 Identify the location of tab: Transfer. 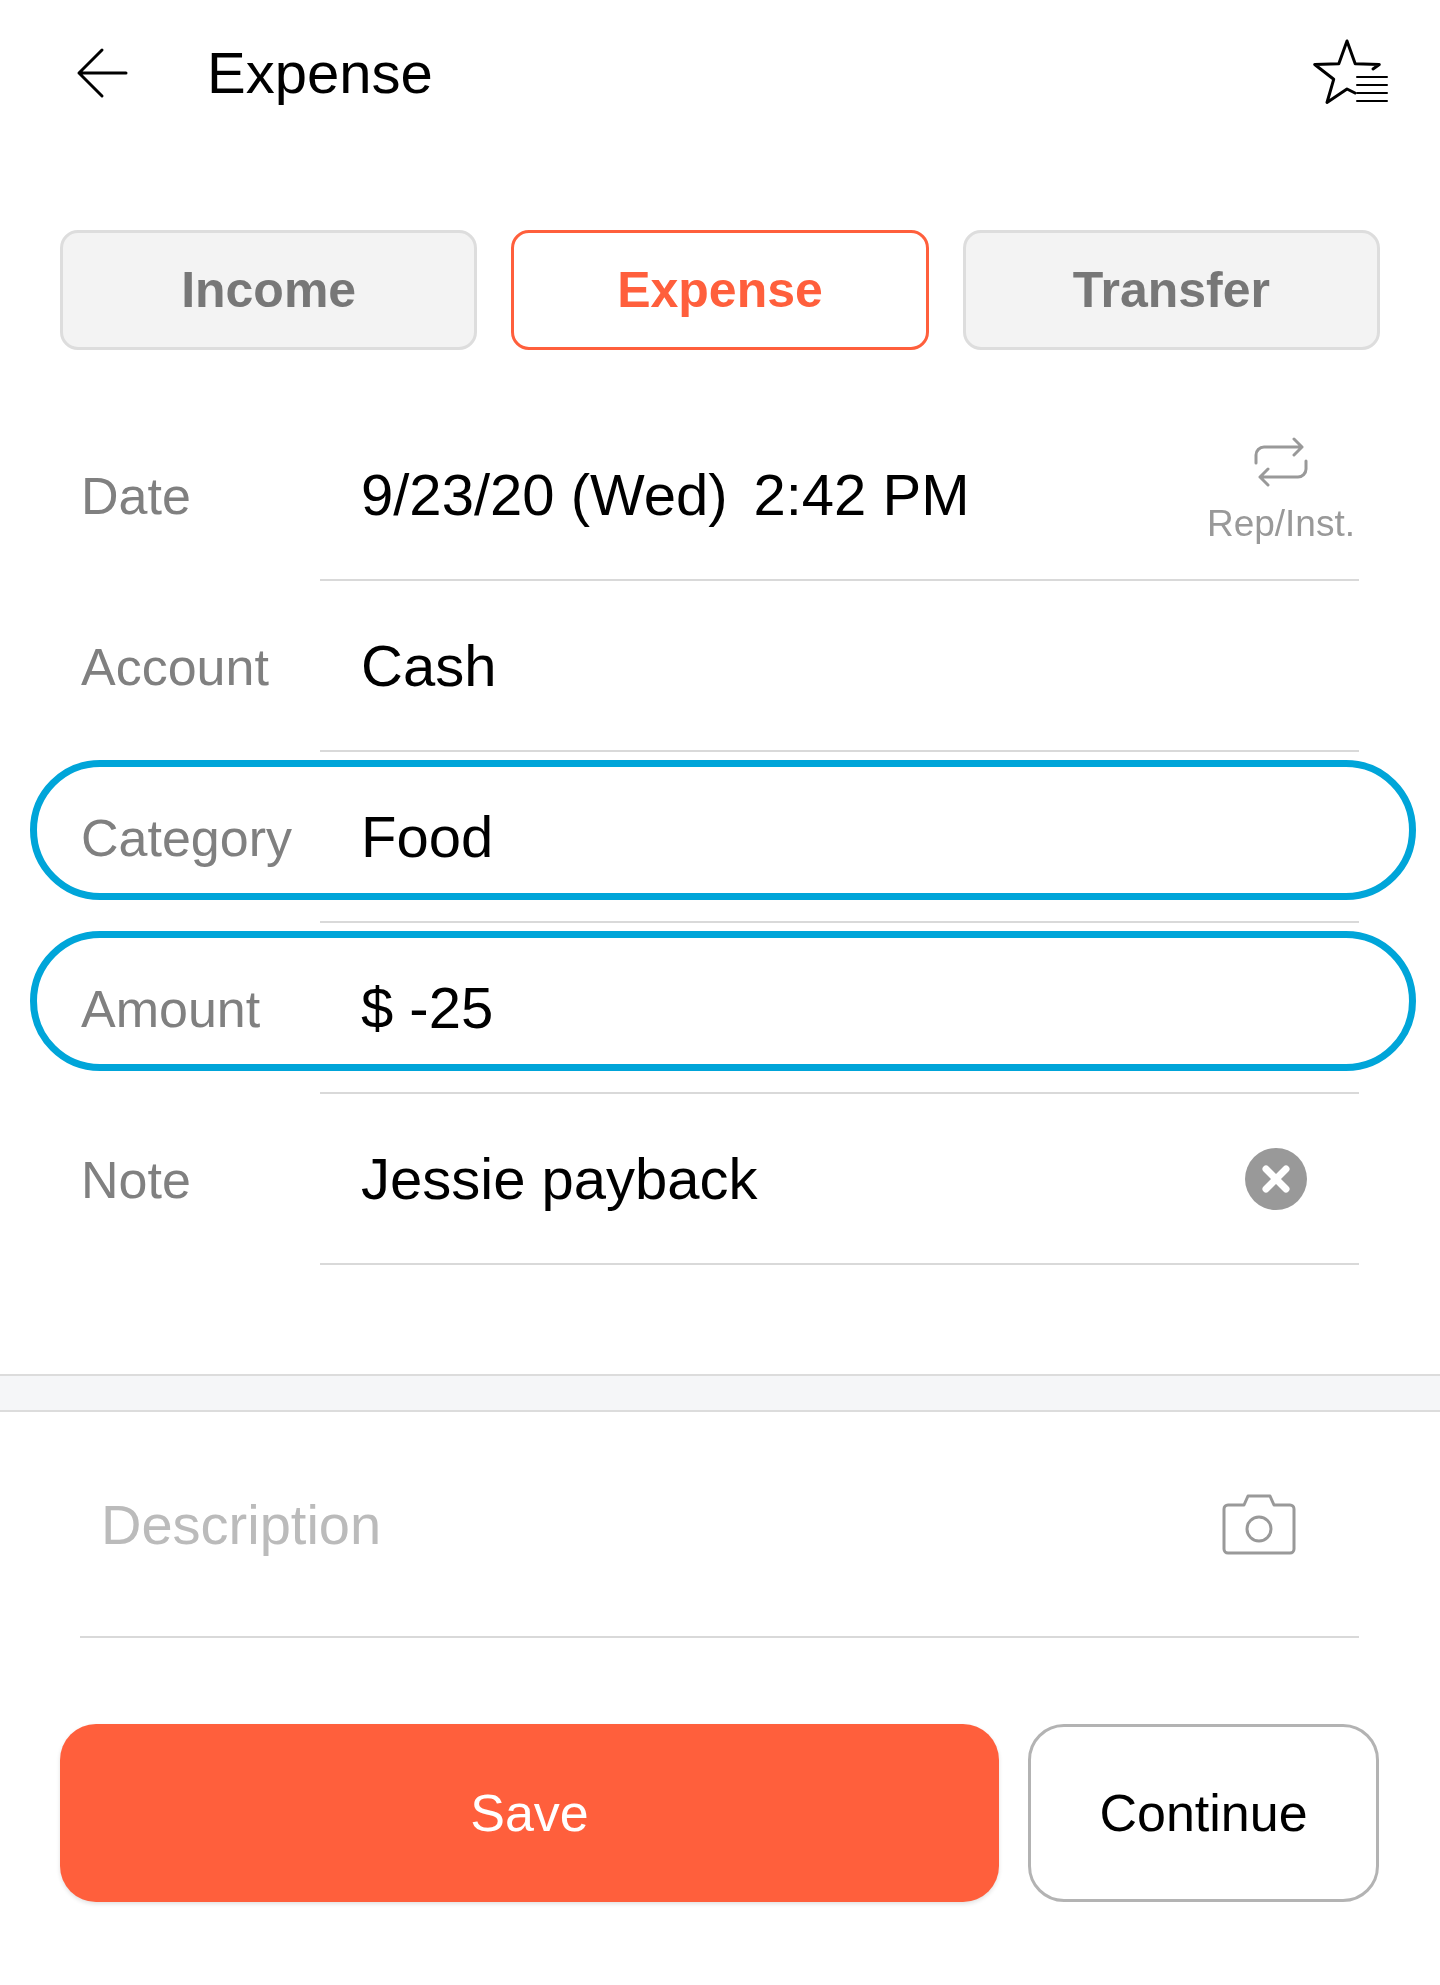
(1171, 290).